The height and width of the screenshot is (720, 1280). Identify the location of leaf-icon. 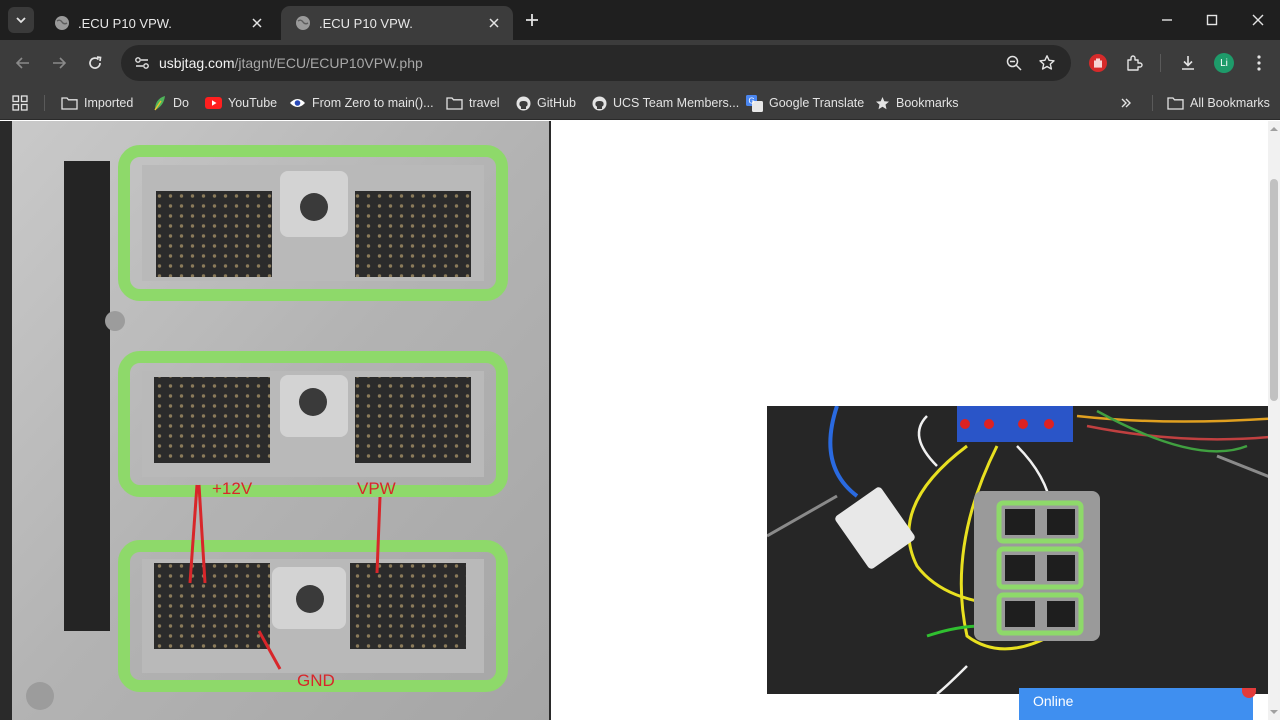
(159, 103).